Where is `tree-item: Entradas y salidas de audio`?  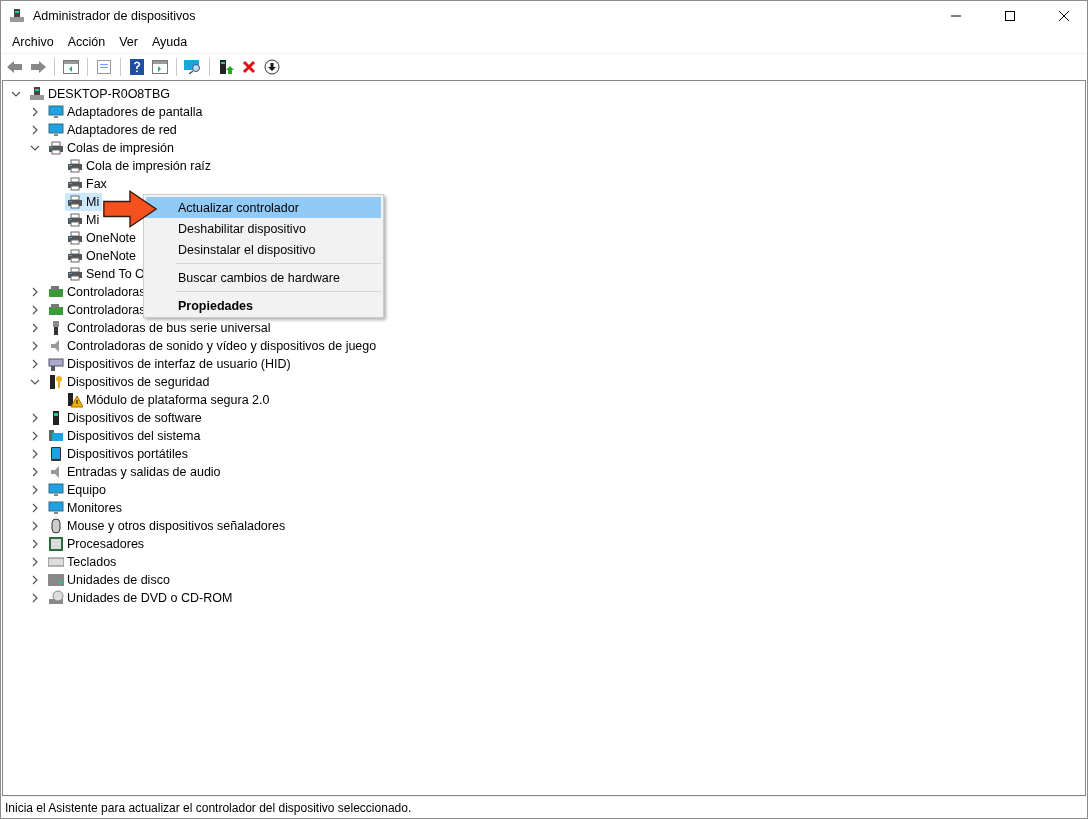
tree-item: Entradas y salidas de audio is located at coordinates (135, 472).